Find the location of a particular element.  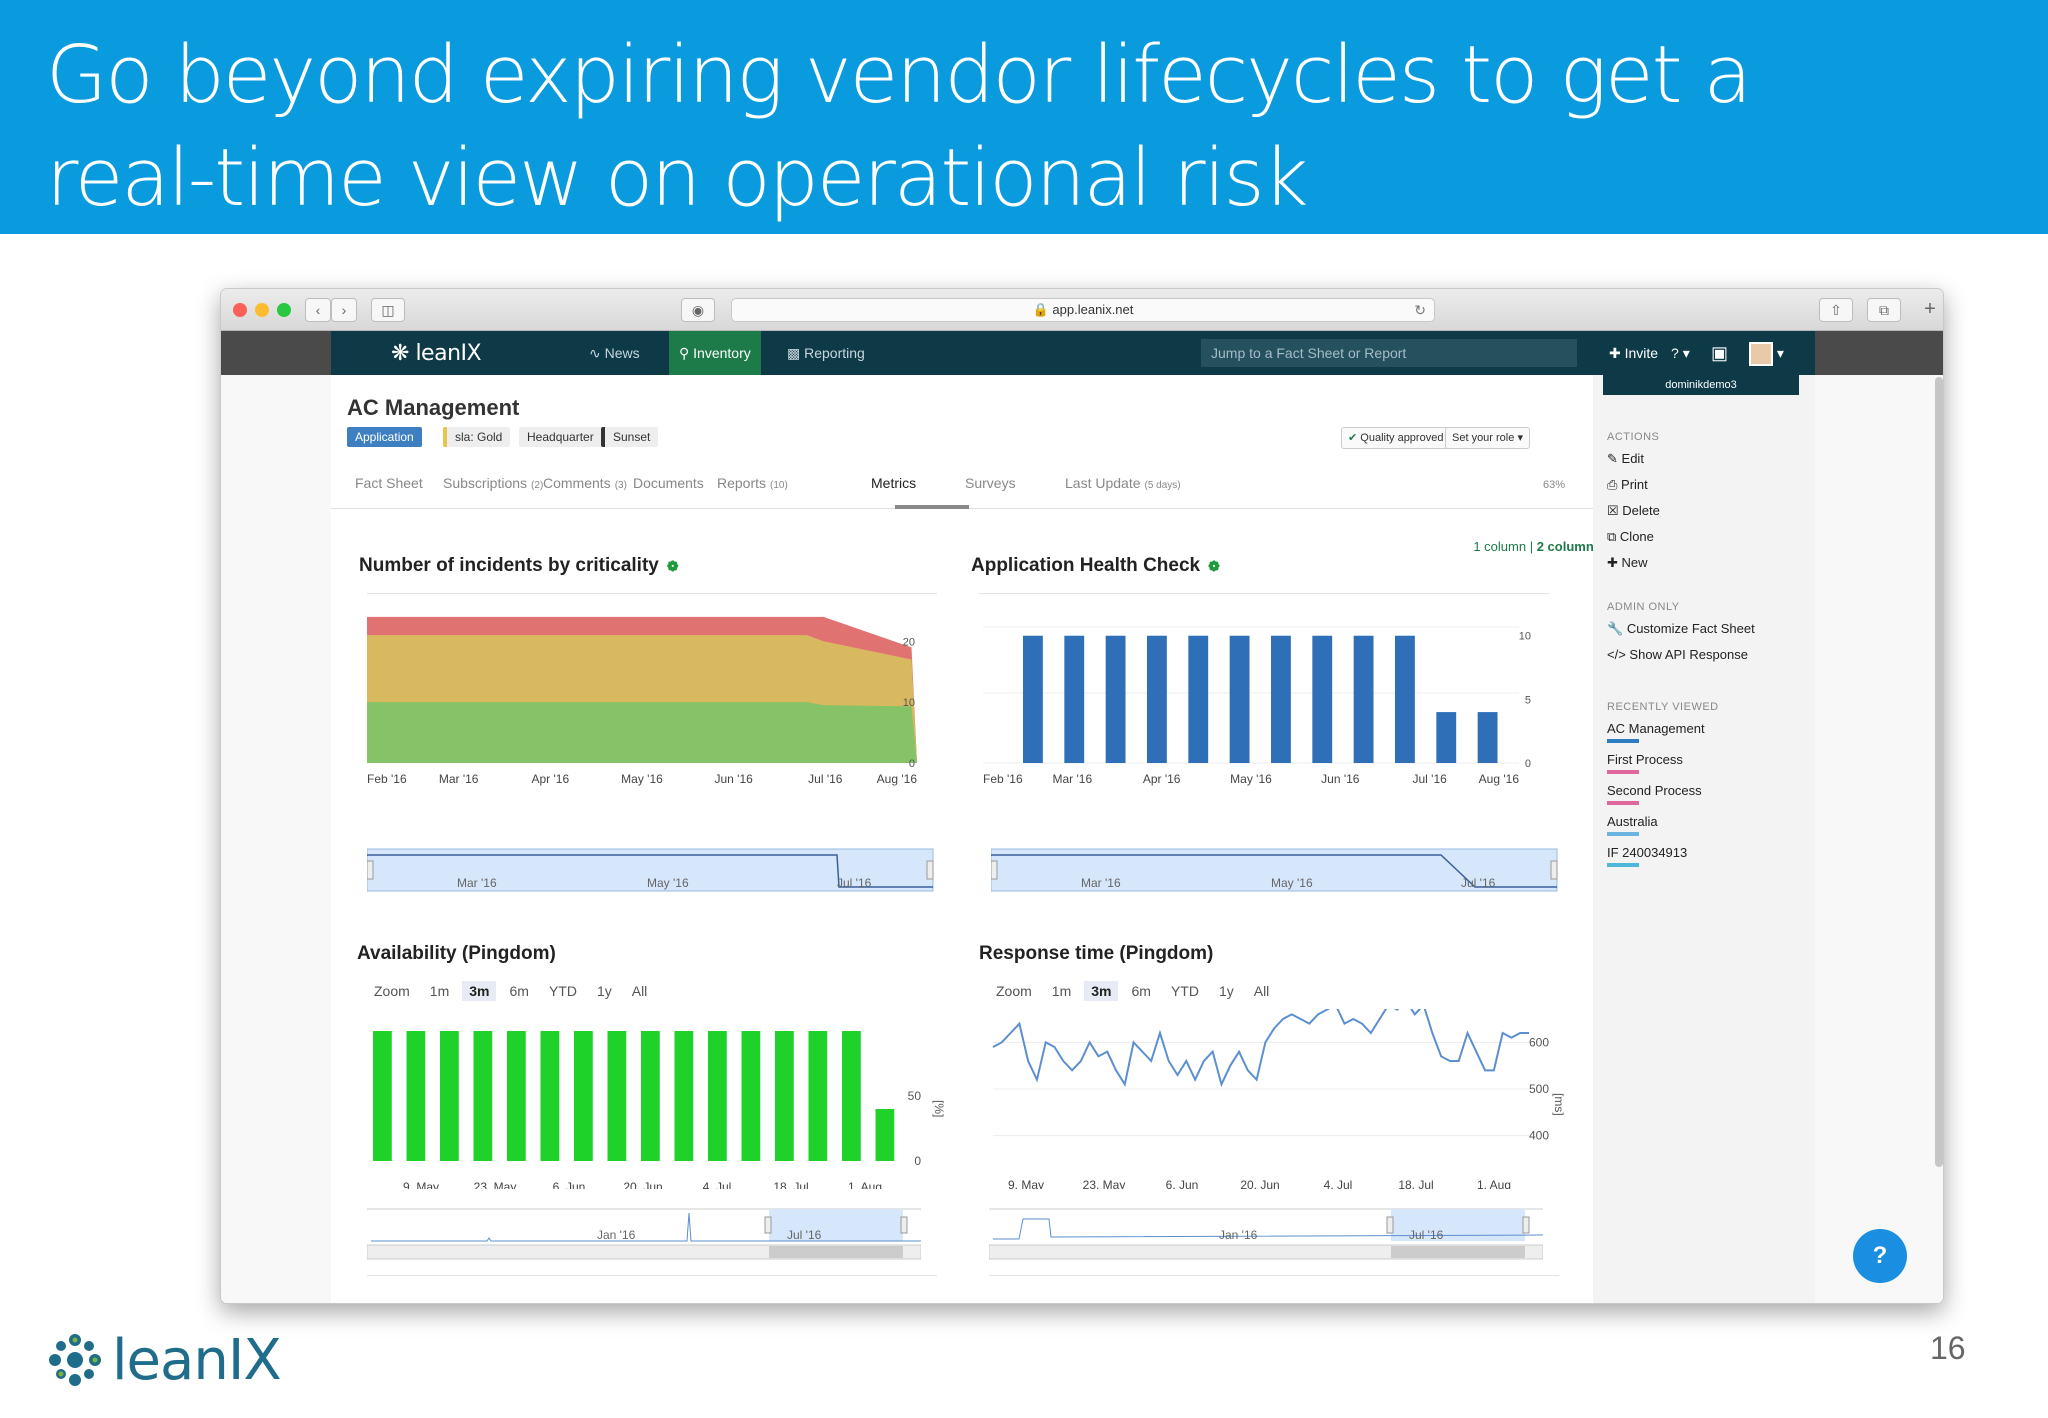

tag-sunset: Sunset is located at coordinates (630, 437).